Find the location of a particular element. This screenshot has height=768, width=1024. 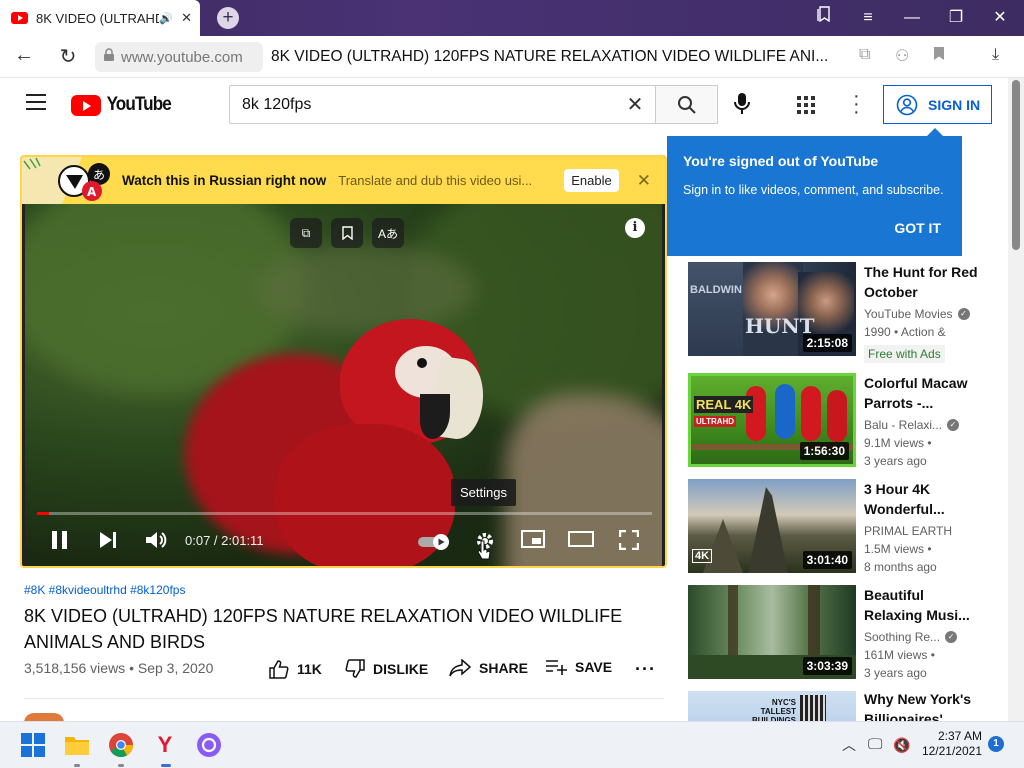

thumbnail-text: NYC'S TALLEST BUILDINGS is located at coordinates (774, 709).